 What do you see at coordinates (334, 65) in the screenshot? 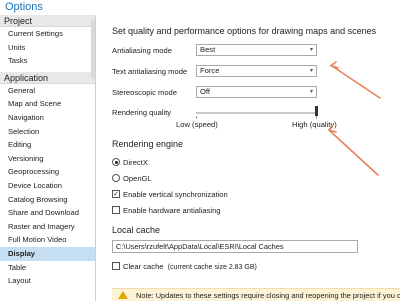
I see `annotation-arrowhead-upper` at bounding box center [334, 65].